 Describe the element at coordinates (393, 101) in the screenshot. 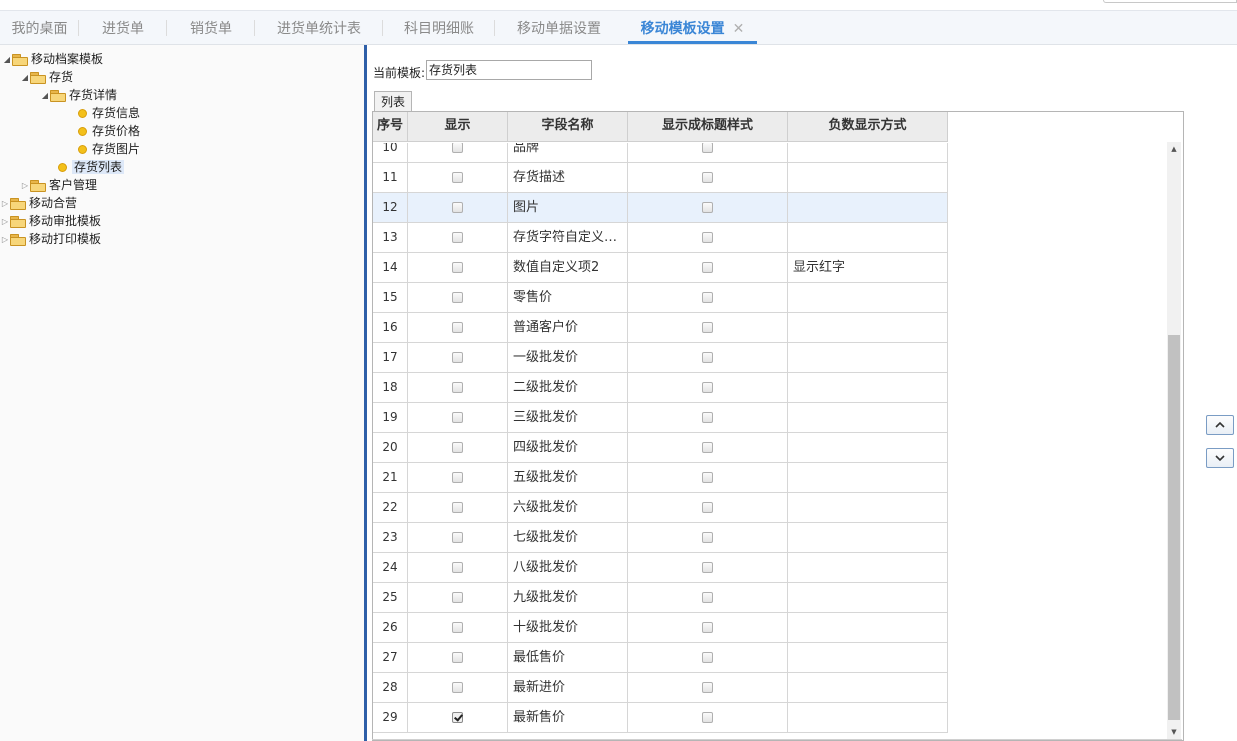

I see `tab-list: 列表` at that location.